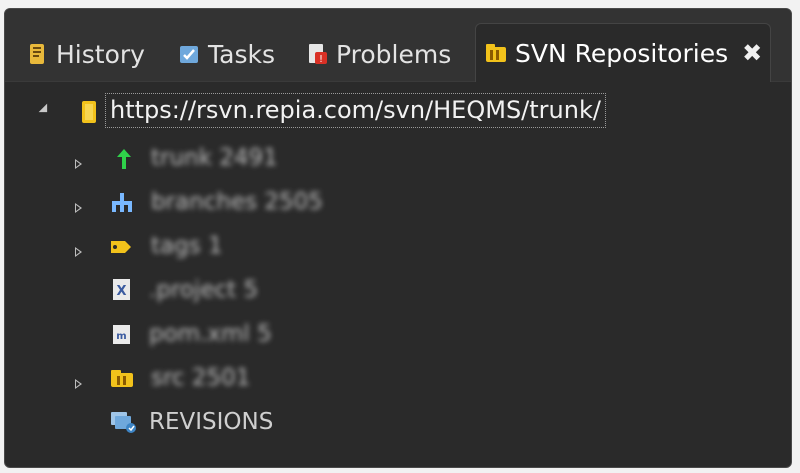 The width and height of the screenshot is (800, 473). I want to click on tree-item-pom-file: m pom.xml 5, so click(205, 335).